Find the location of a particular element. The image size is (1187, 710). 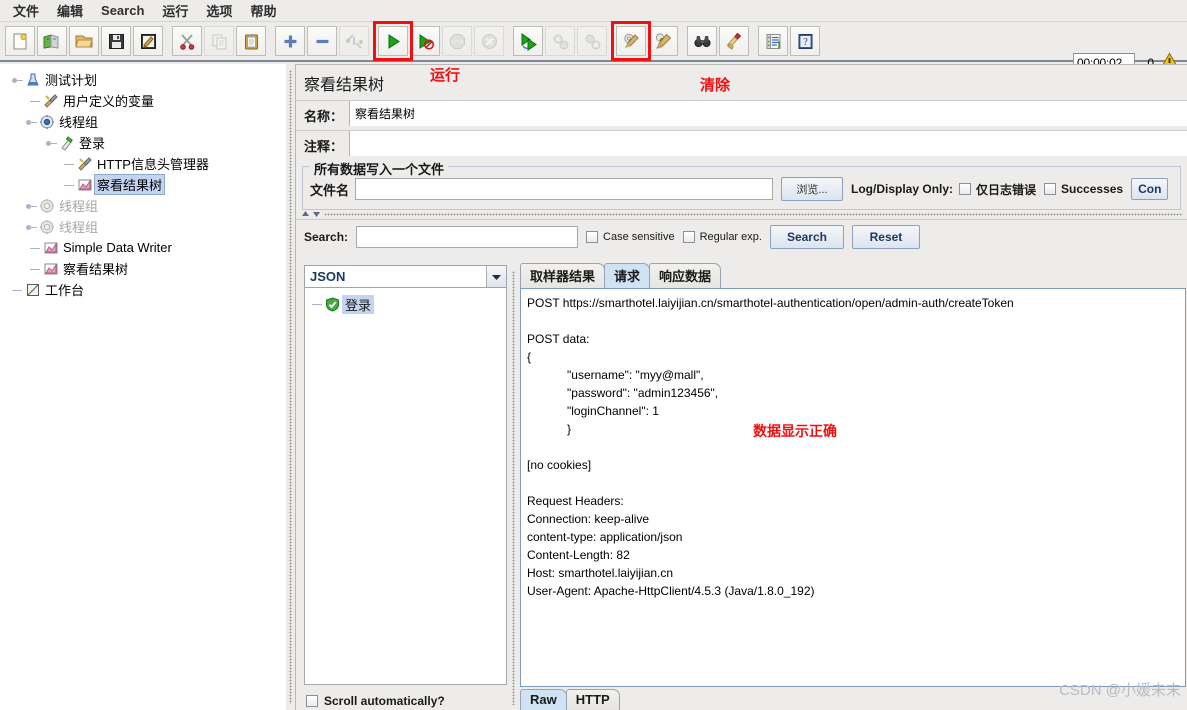

new-button is located at coordinates (20, 41).